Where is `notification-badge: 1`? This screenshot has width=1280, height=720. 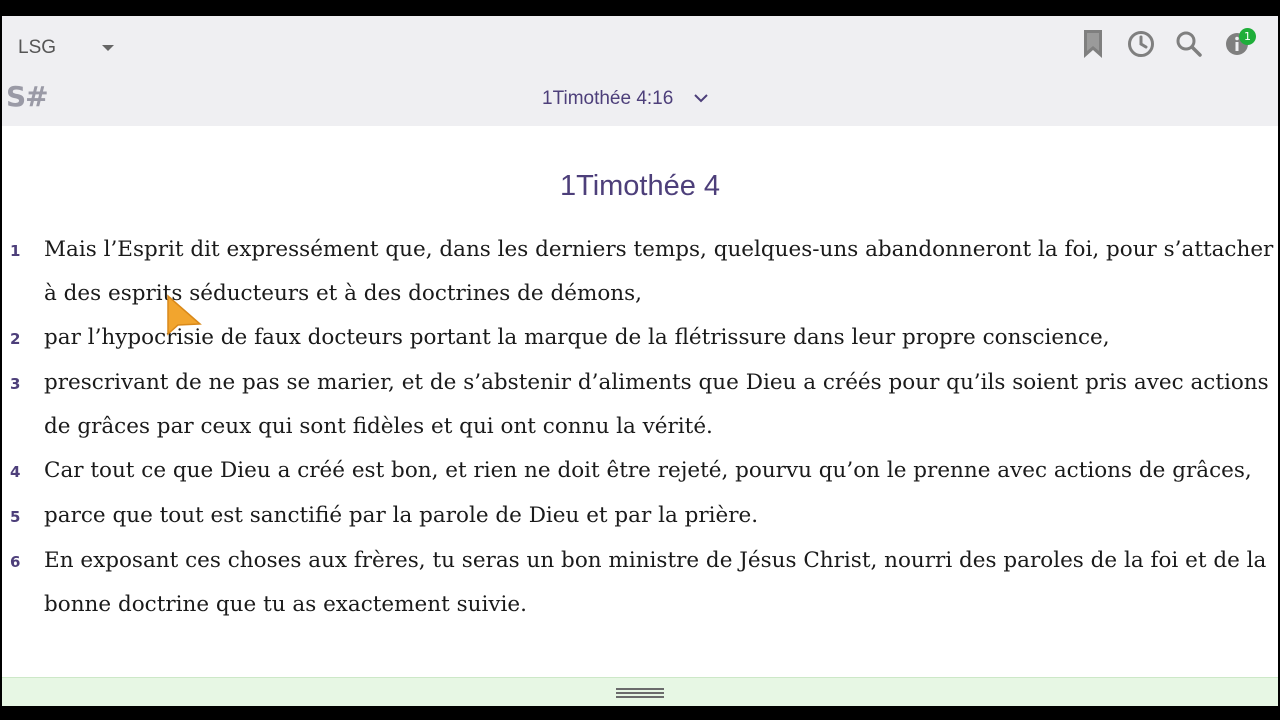
notification-badge: 1 is located at coordinates (1247, 36).